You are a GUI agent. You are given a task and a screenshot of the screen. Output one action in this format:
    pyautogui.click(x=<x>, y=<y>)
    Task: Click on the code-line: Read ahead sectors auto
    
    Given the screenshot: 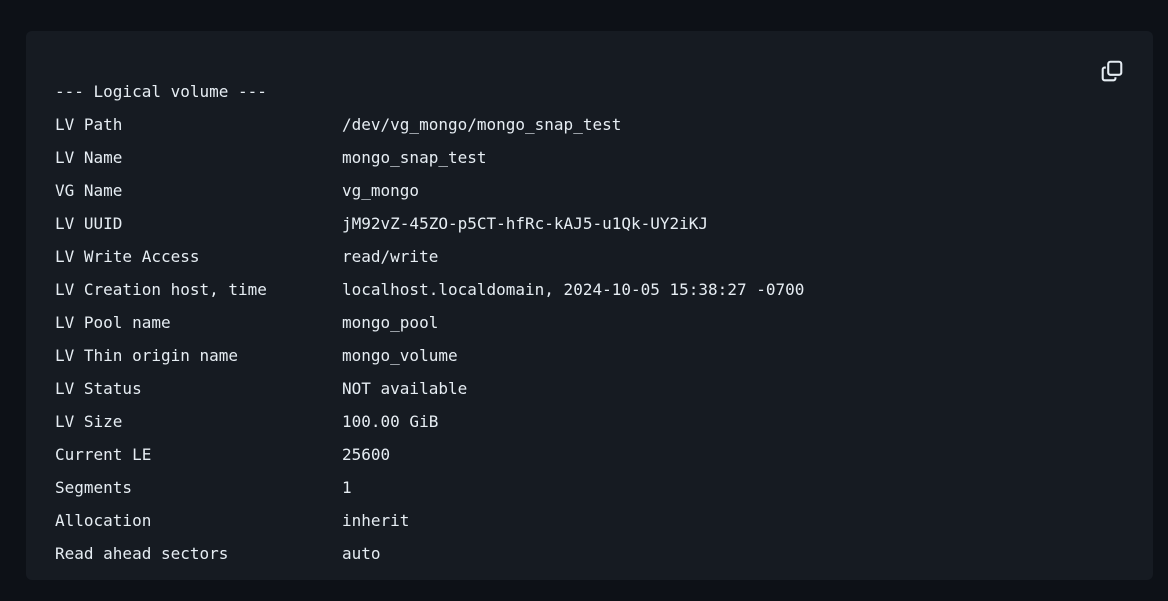 What is the action you would take?
    pyautogui.click(x=429, y=553)
    